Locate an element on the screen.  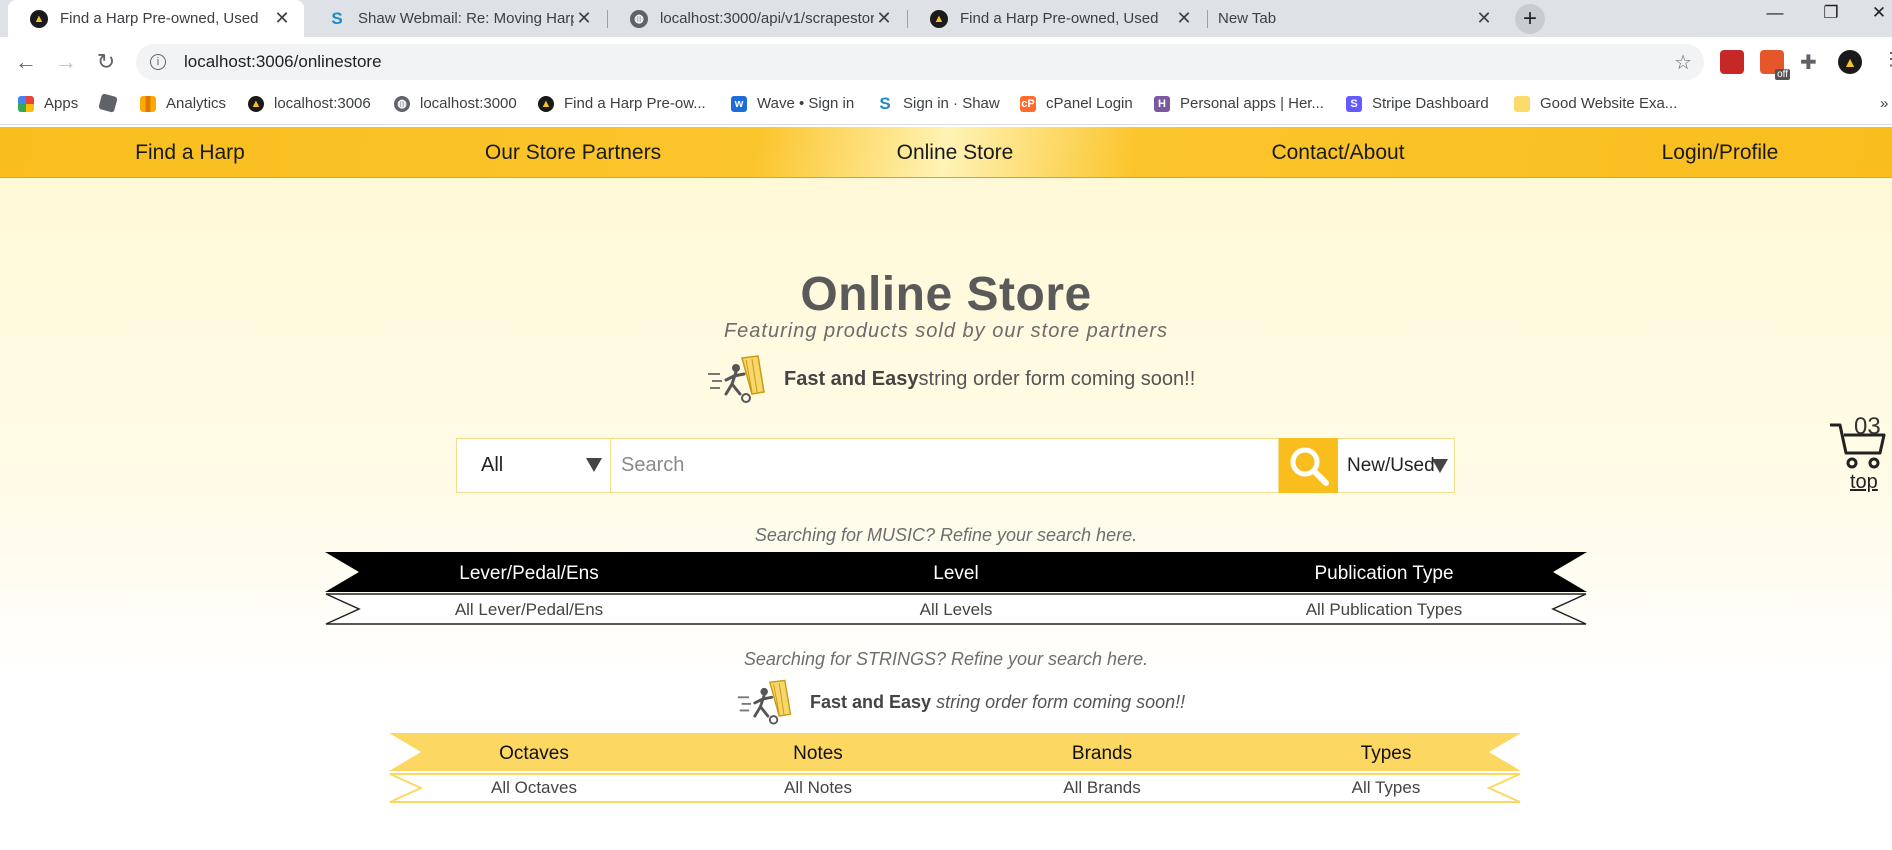
filter-header-brands: Brands is located at coordinates (1102, 753).